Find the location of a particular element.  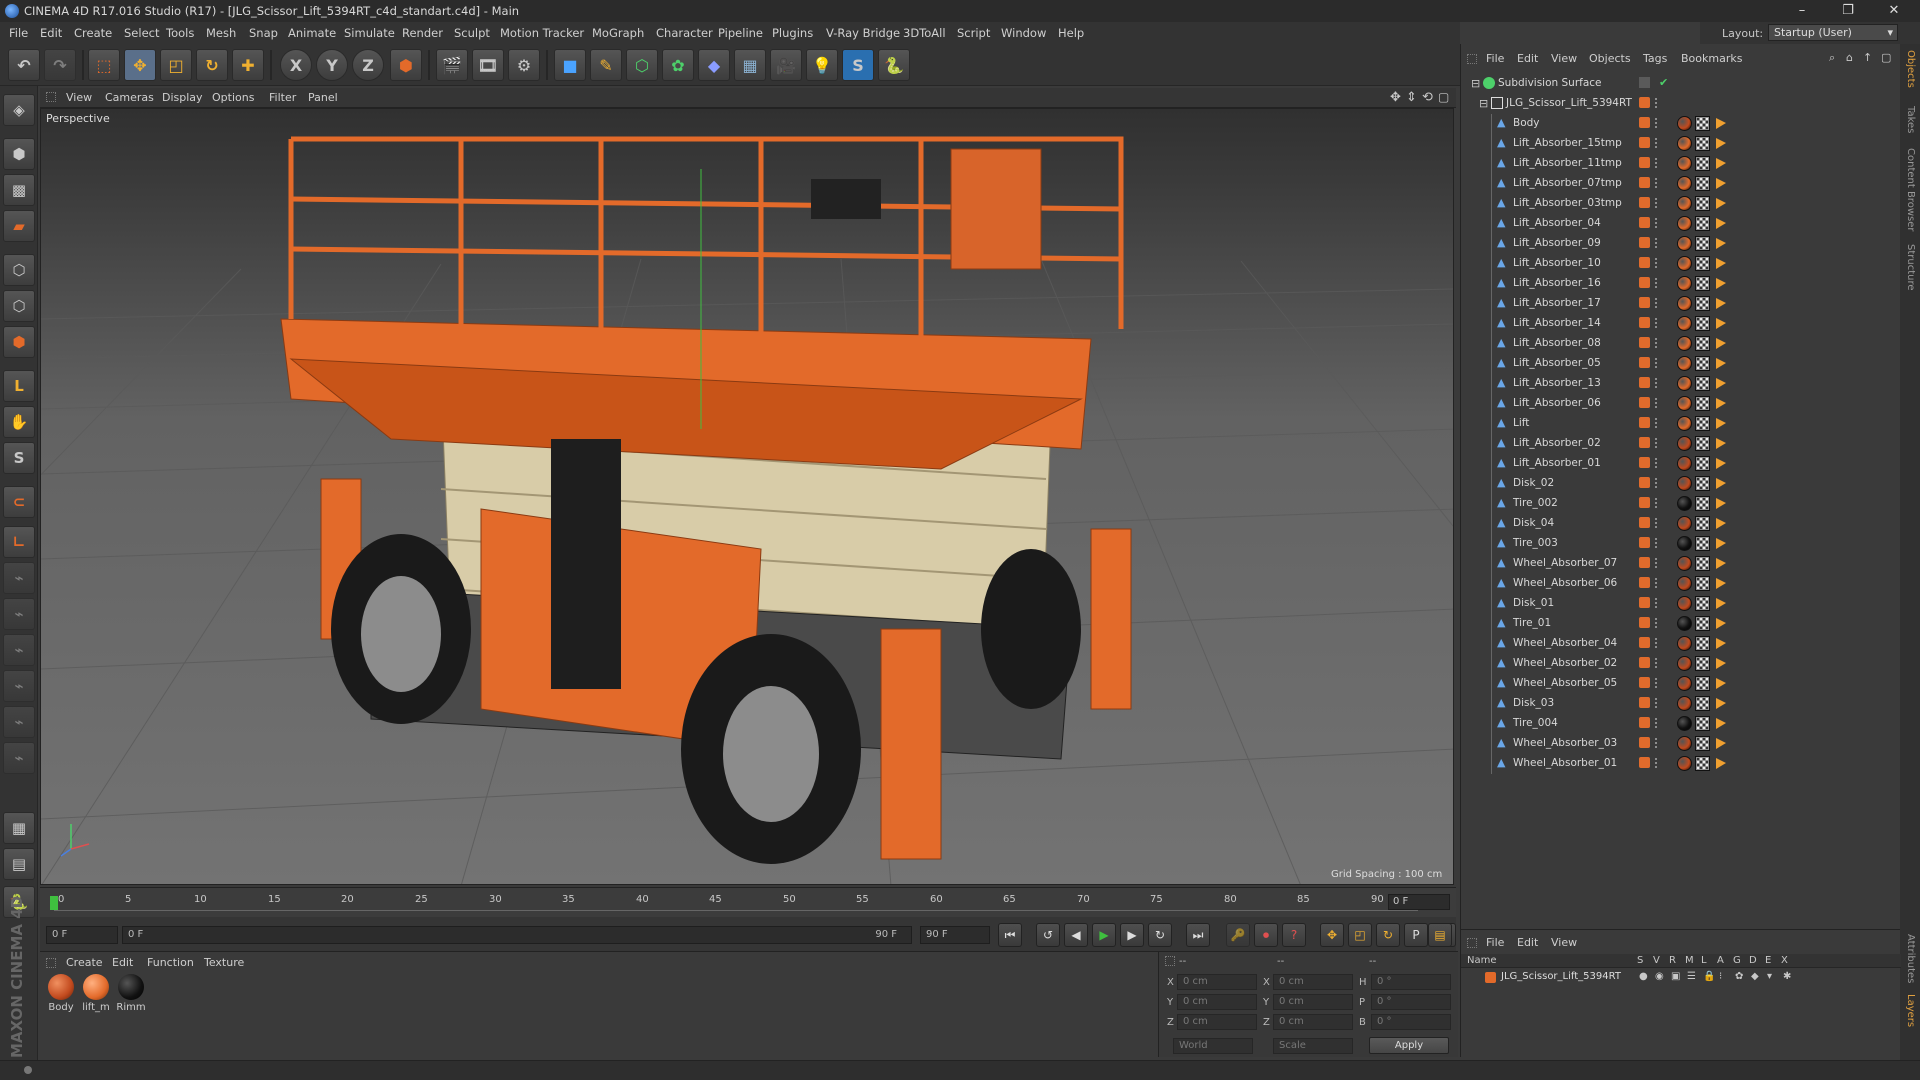

layer-manager-icon: ☰ is located at coordinates (1691, 976).